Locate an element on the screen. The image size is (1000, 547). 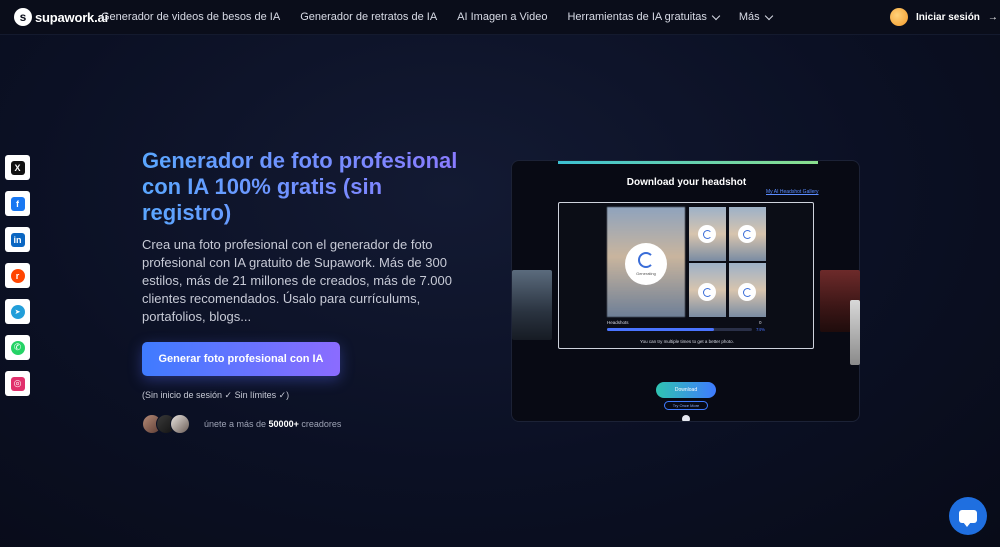
creators-prefix: únete a más de is located at coordinates (236, 424).